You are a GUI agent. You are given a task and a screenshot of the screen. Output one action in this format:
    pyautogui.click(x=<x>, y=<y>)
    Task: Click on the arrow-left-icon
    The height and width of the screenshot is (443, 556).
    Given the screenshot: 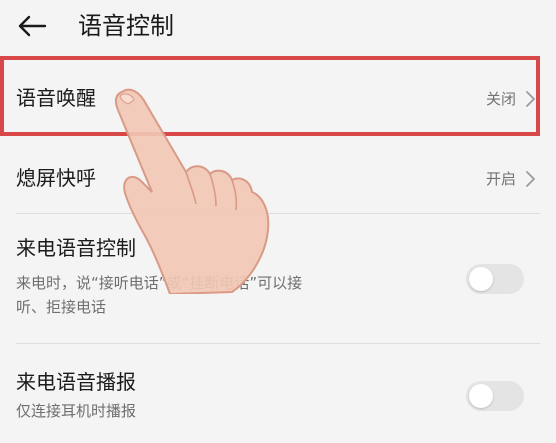 What is the action you would take?
    pyautogui.click(x=32, y=26)
    